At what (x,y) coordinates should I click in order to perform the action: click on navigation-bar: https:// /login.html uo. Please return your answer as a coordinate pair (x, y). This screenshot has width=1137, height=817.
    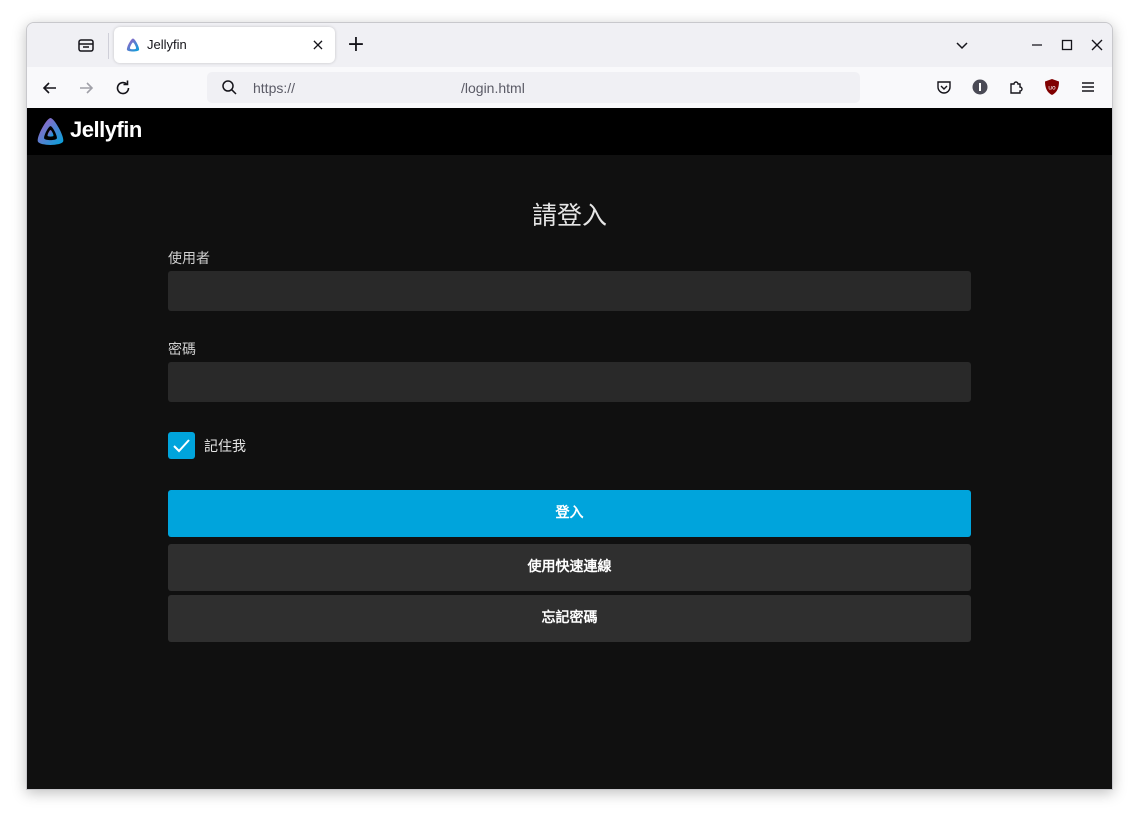
    Looking at the image, I should click on (569, 87).